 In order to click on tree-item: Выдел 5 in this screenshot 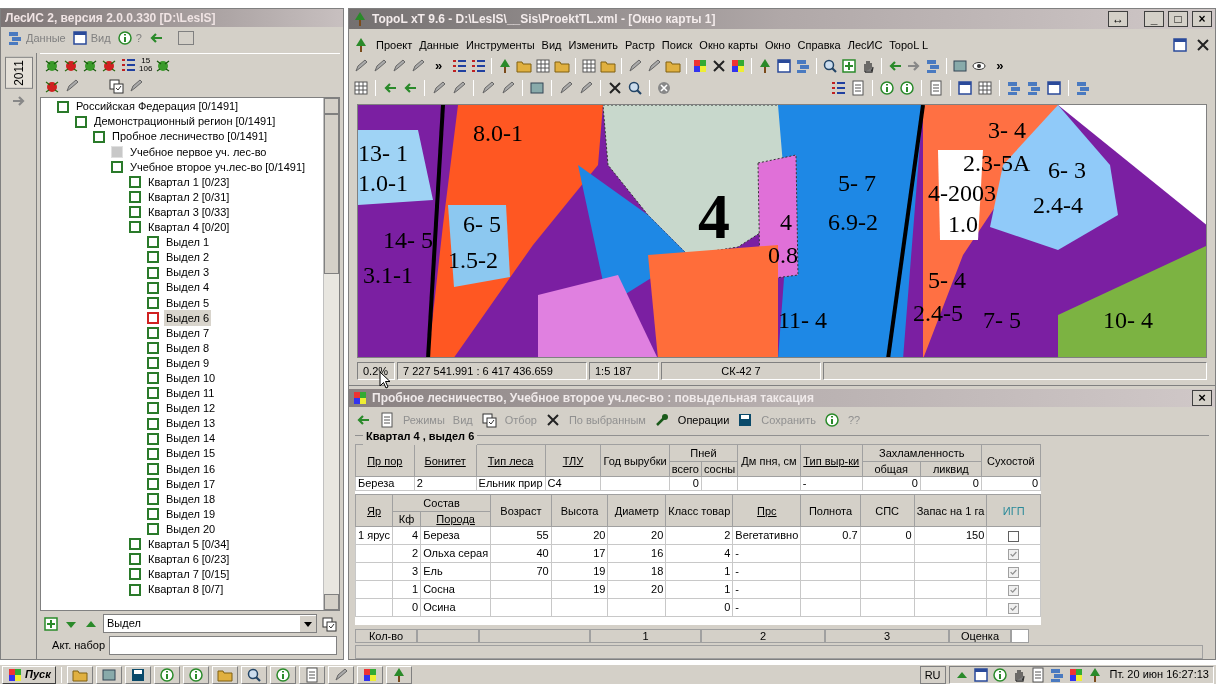, I will do `click(187, 302)`.